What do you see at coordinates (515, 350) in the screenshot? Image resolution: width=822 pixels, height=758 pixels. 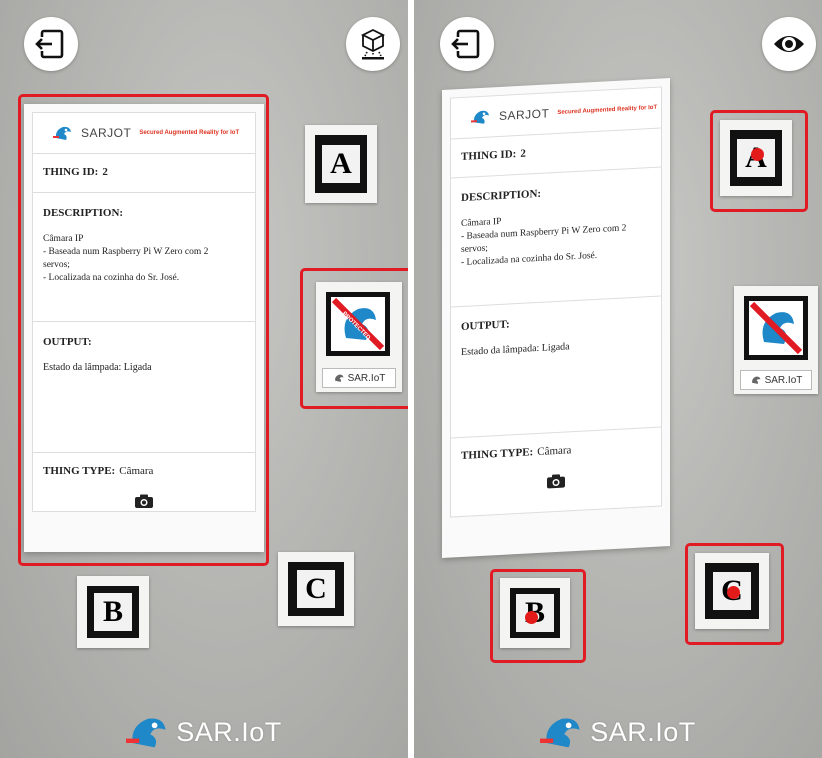 I see `output-value: Estado da lâmpada: Ligada` at bounding box center [515, 350].